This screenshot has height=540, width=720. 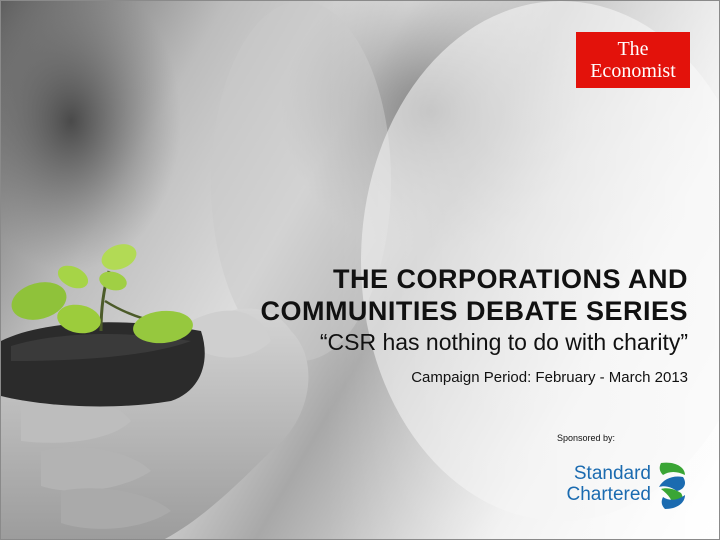 What do you see at coordinates (549, 377) in the screenshot?
I see `campaign-period: Campaign Period: February - March 2013` at bounding box center [549, 377].